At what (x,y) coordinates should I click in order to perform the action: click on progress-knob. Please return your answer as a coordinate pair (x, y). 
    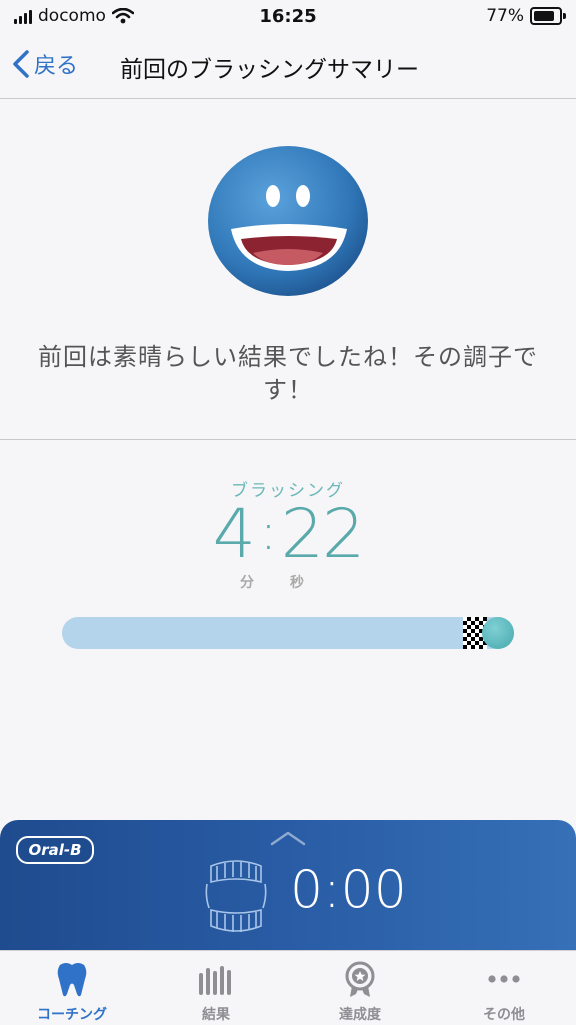
    Looking at the image, I should click on (498, 633).